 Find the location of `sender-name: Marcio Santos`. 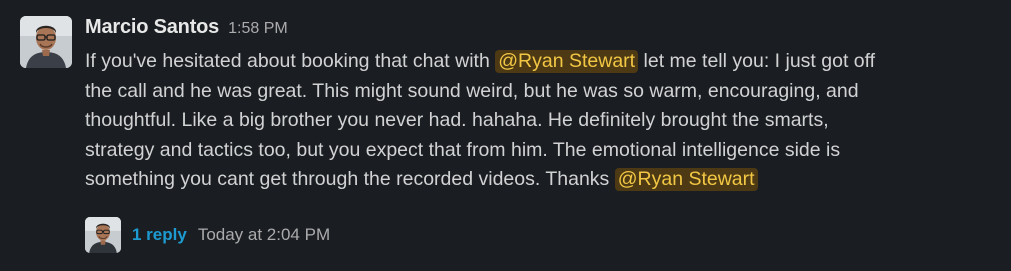

sender-name: Marcio Santos is located at coordinates (152, 27).